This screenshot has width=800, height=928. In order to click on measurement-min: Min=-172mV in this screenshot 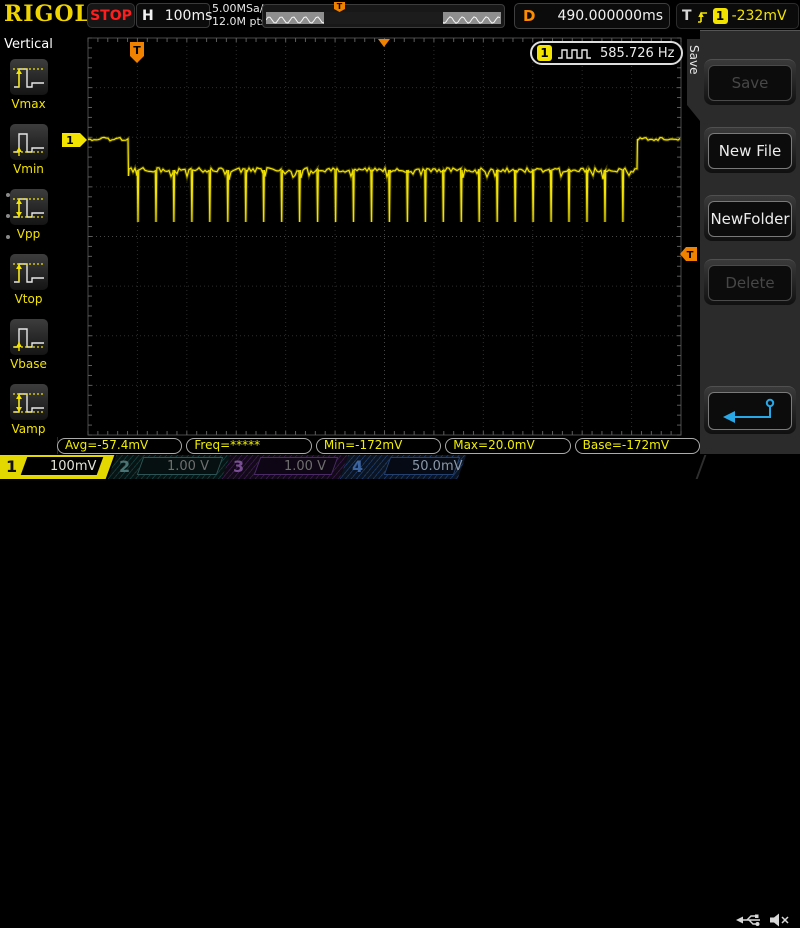, I will do `click(378, 446)`.